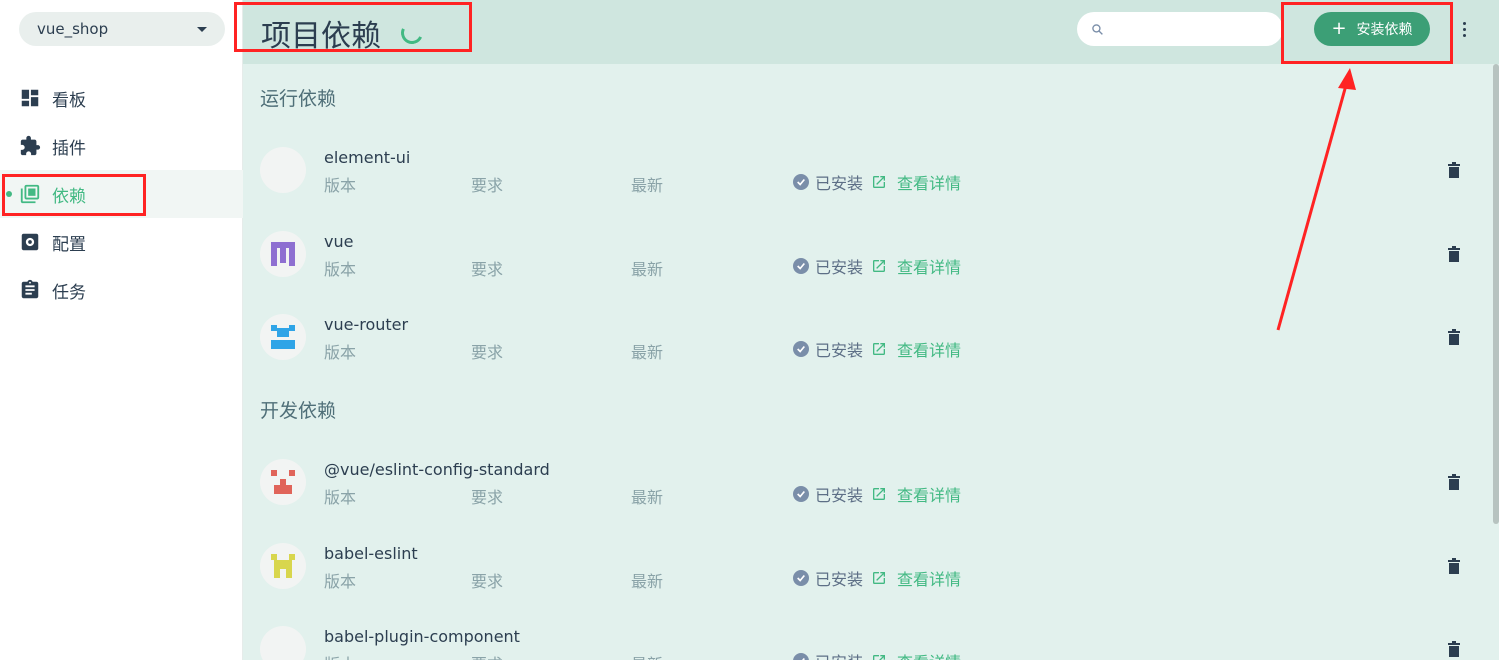 Image resolution: width=1499 pixels, height=660 pixels. I want to click on sidebar-item-label: 插件, so click(69, 148).